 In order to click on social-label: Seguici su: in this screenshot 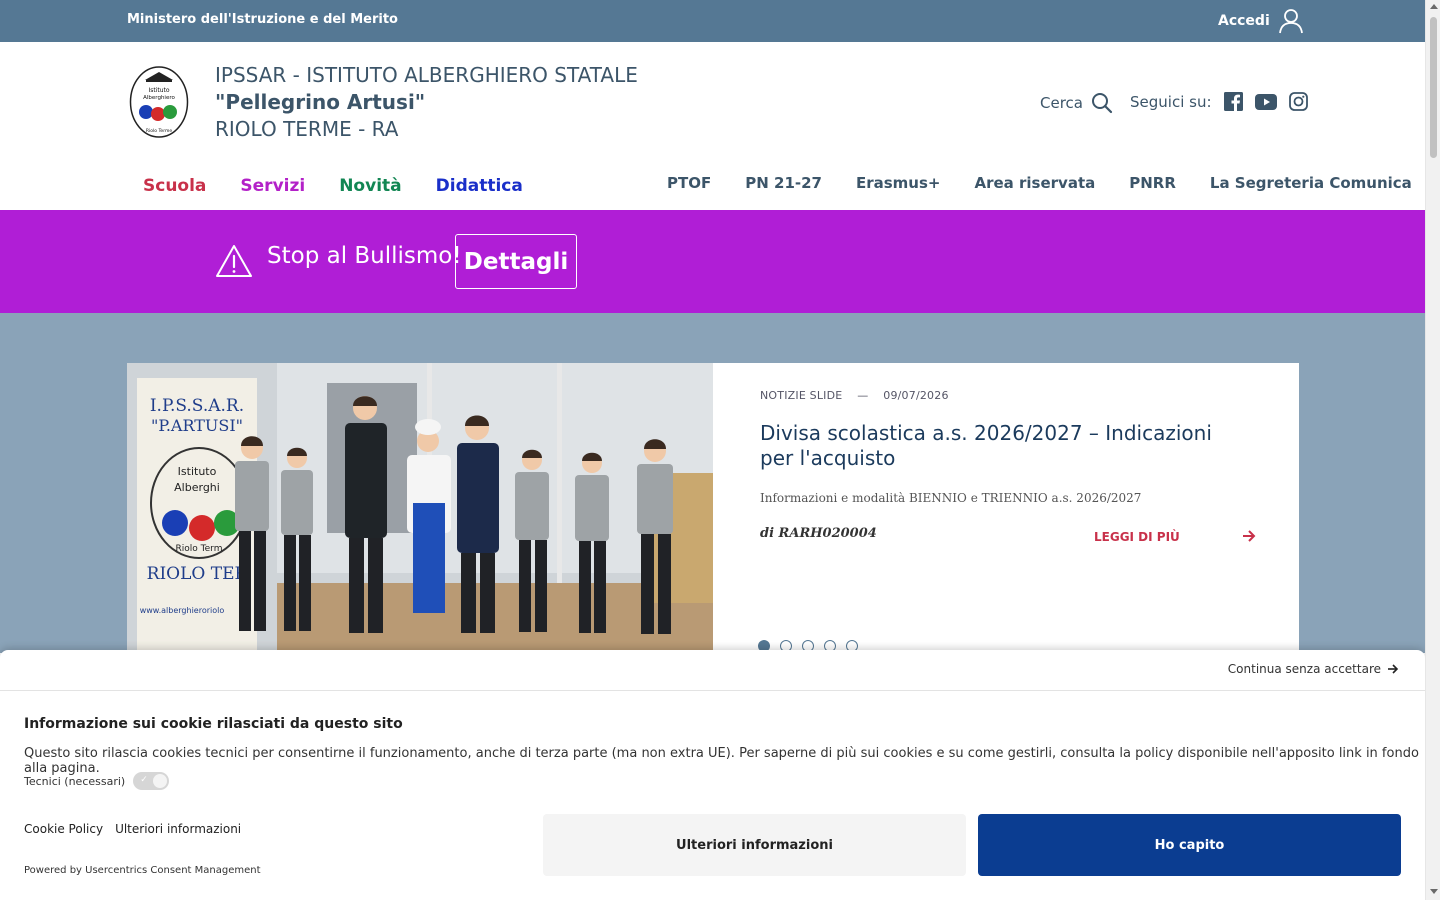, I will do `click(1171, 101)`.